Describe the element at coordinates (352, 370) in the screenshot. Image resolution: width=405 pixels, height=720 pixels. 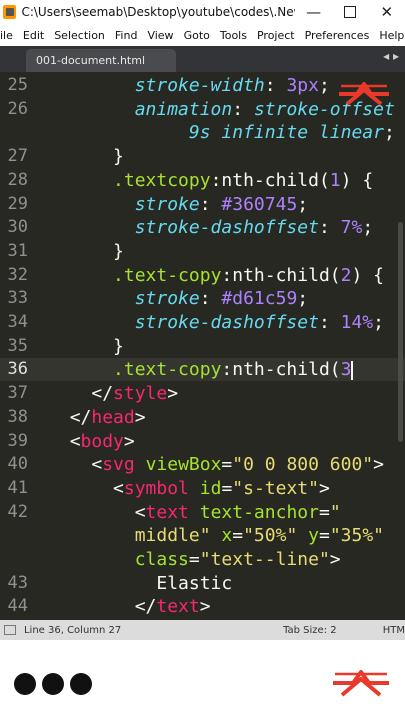
I see `text-cursor` at that location.